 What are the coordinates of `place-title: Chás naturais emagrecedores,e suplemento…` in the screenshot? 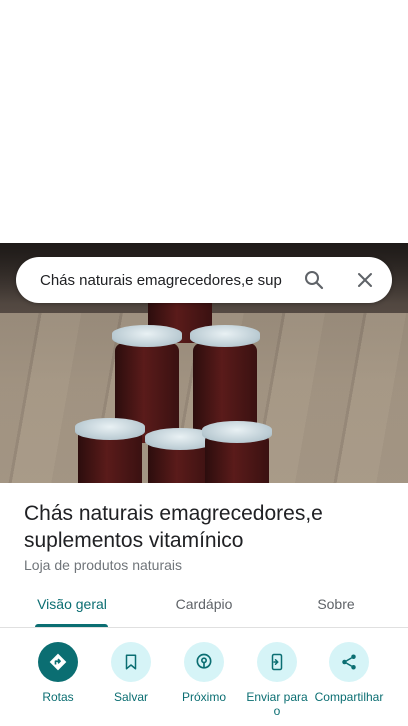 It's located at (173, 527).